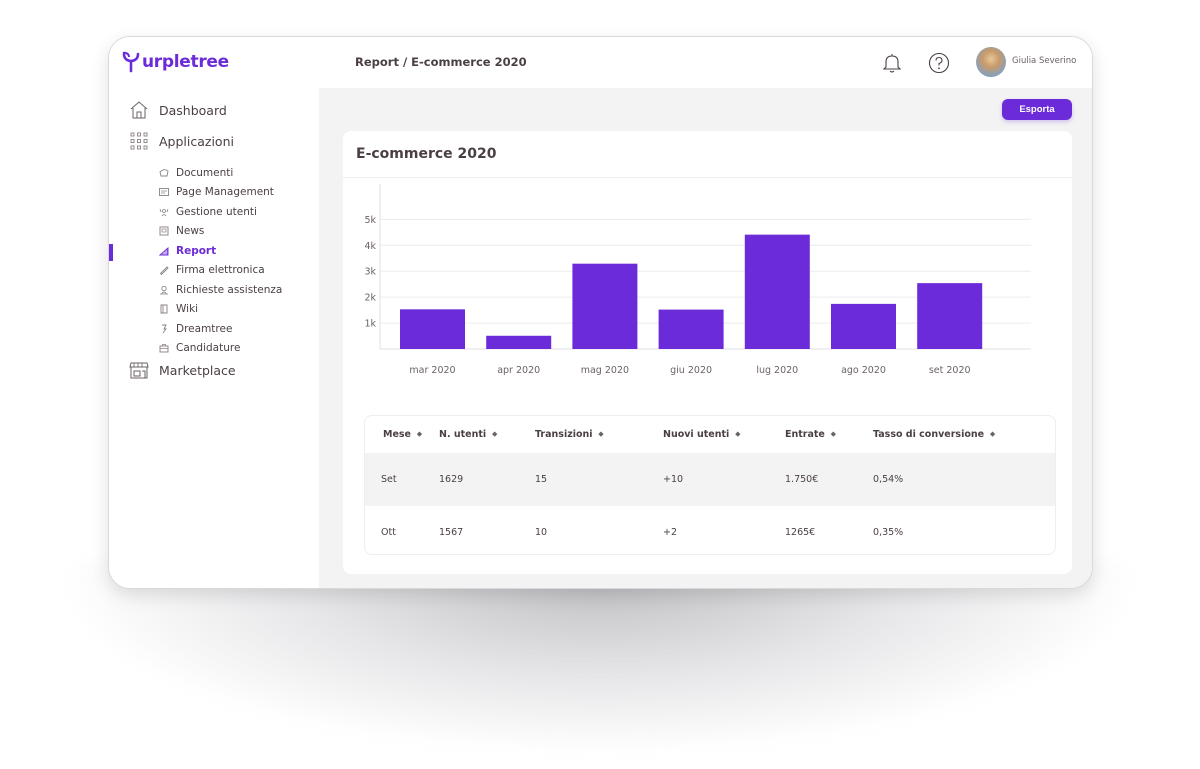 This screenshot has height=769, width=1200. Describe the element at coordinates (196, 251) in the screenshot. I see `sidebar-item-label: Report` at that location.